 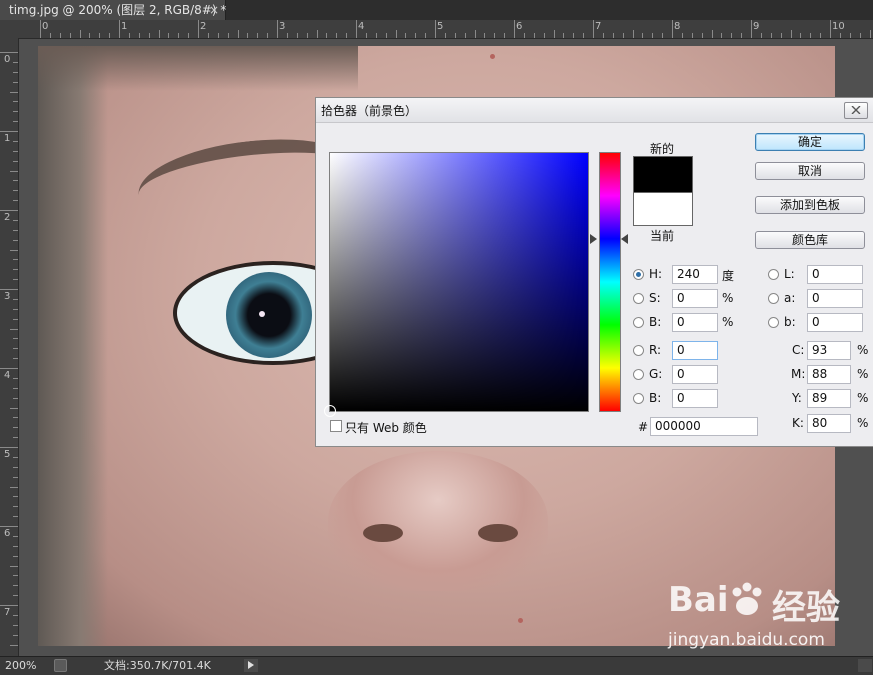 I want to click on eye-highlight, so click(x=262, y=314).